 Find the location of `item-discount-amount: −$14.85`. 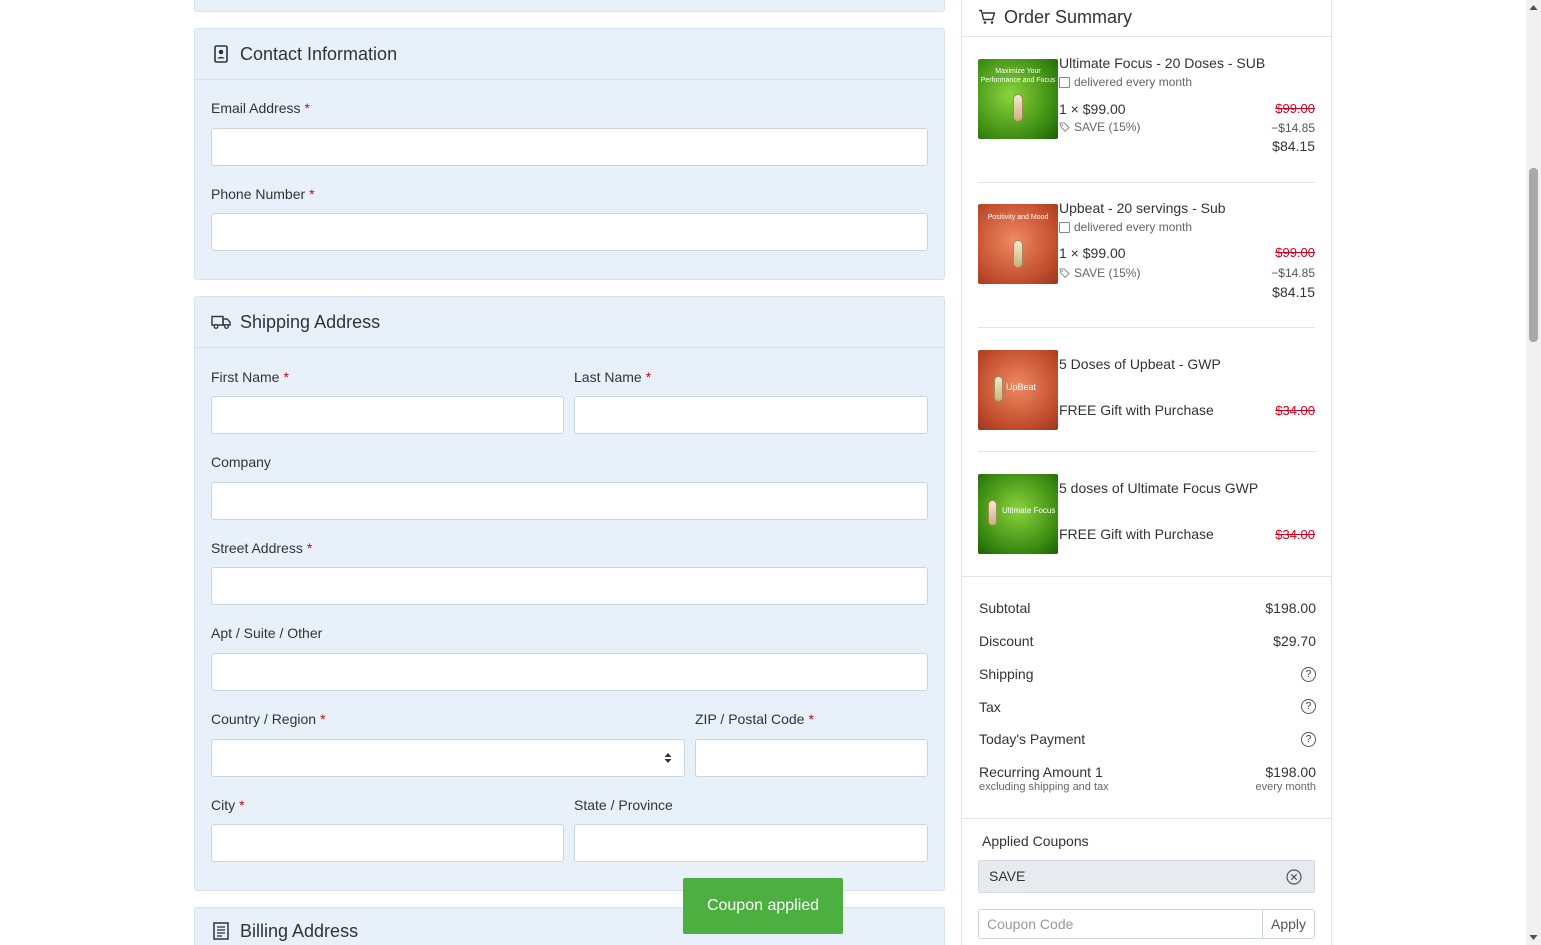

item-discount-amount: −$14.85 is located at coordinates (1293, 128).